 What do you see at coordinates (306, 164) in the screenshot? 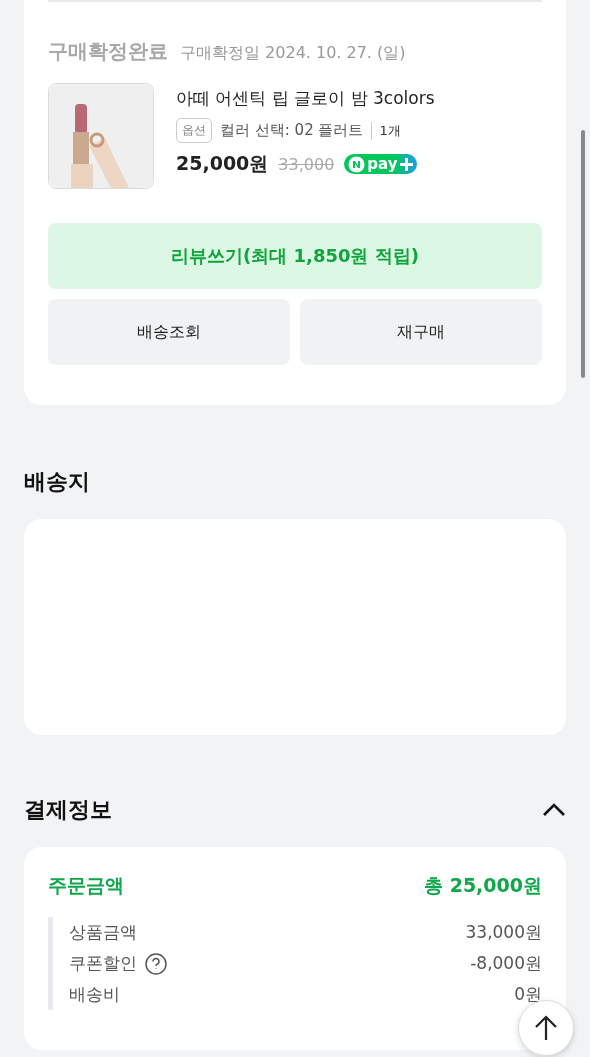
I see `original-price: 33,000` at bounding box center [306, 164].